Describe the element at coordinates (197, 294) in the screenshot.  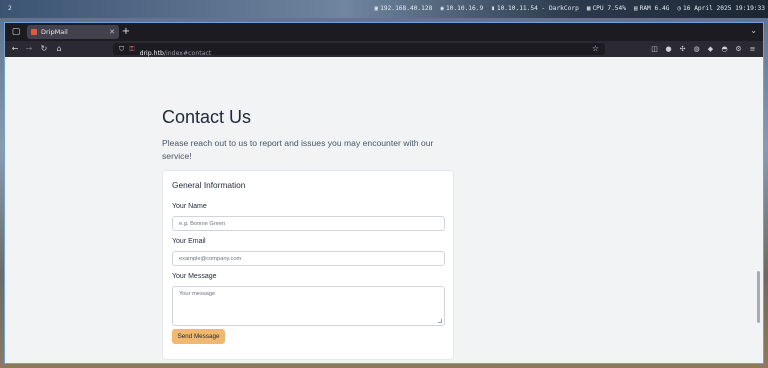
I see `message-placeholder: Your message` at that location.